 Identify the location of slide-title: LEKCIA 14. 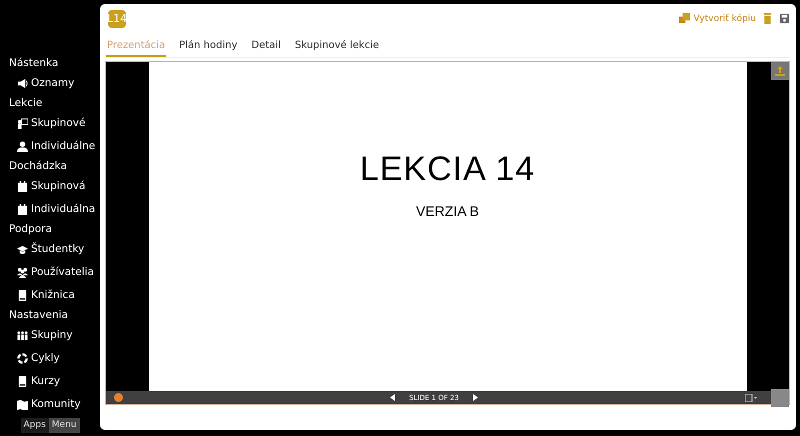
(448, 169).